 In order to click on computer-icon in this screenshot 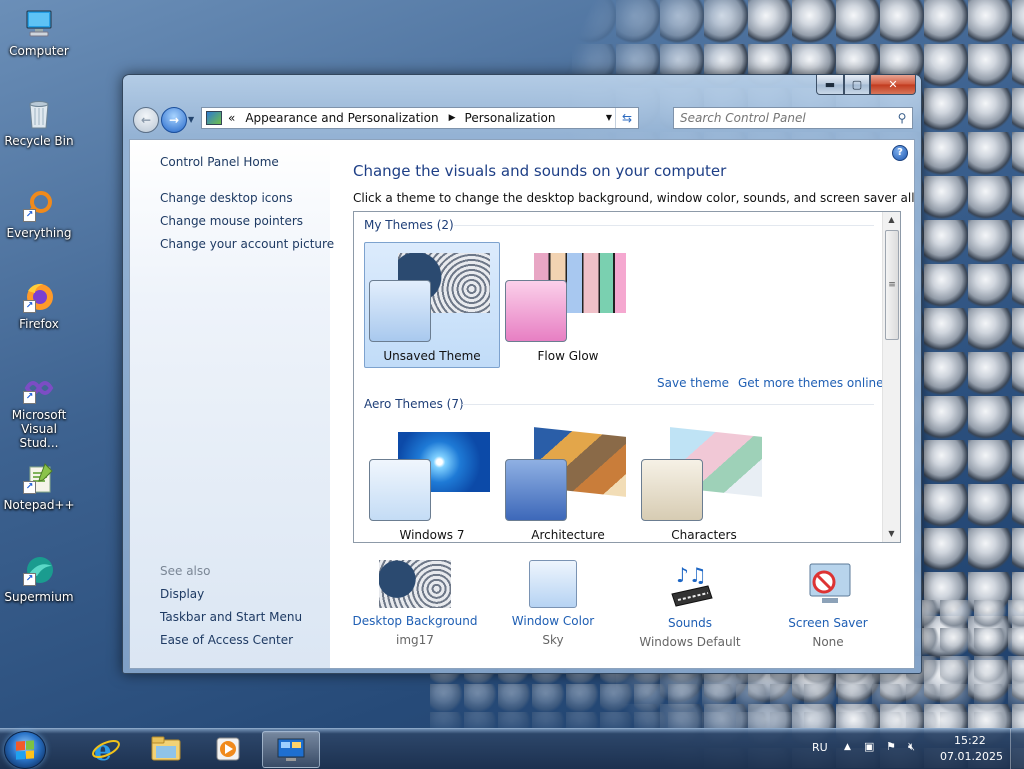, I will do `click(39, 24)`.